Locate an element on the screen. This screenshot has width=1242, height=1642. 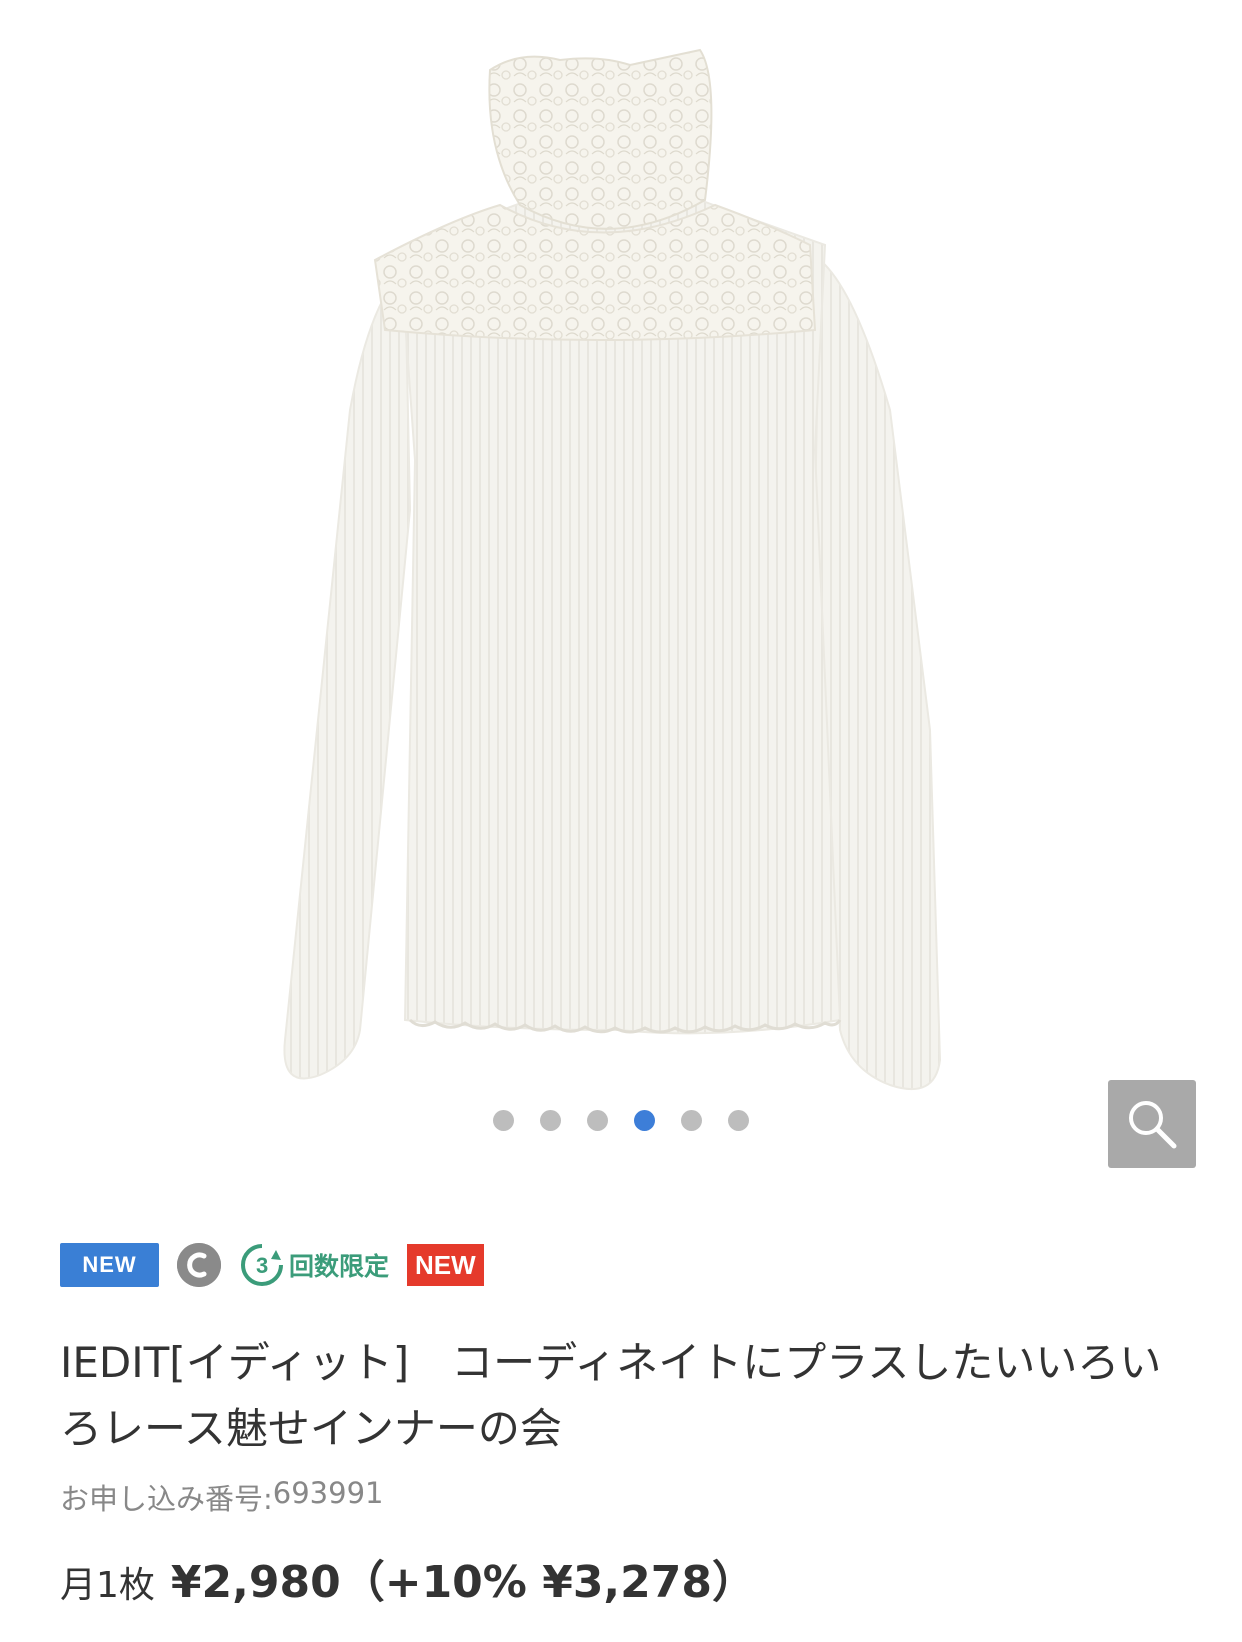
limit-count-icon: 3 is located at coordinates (262, 1265).